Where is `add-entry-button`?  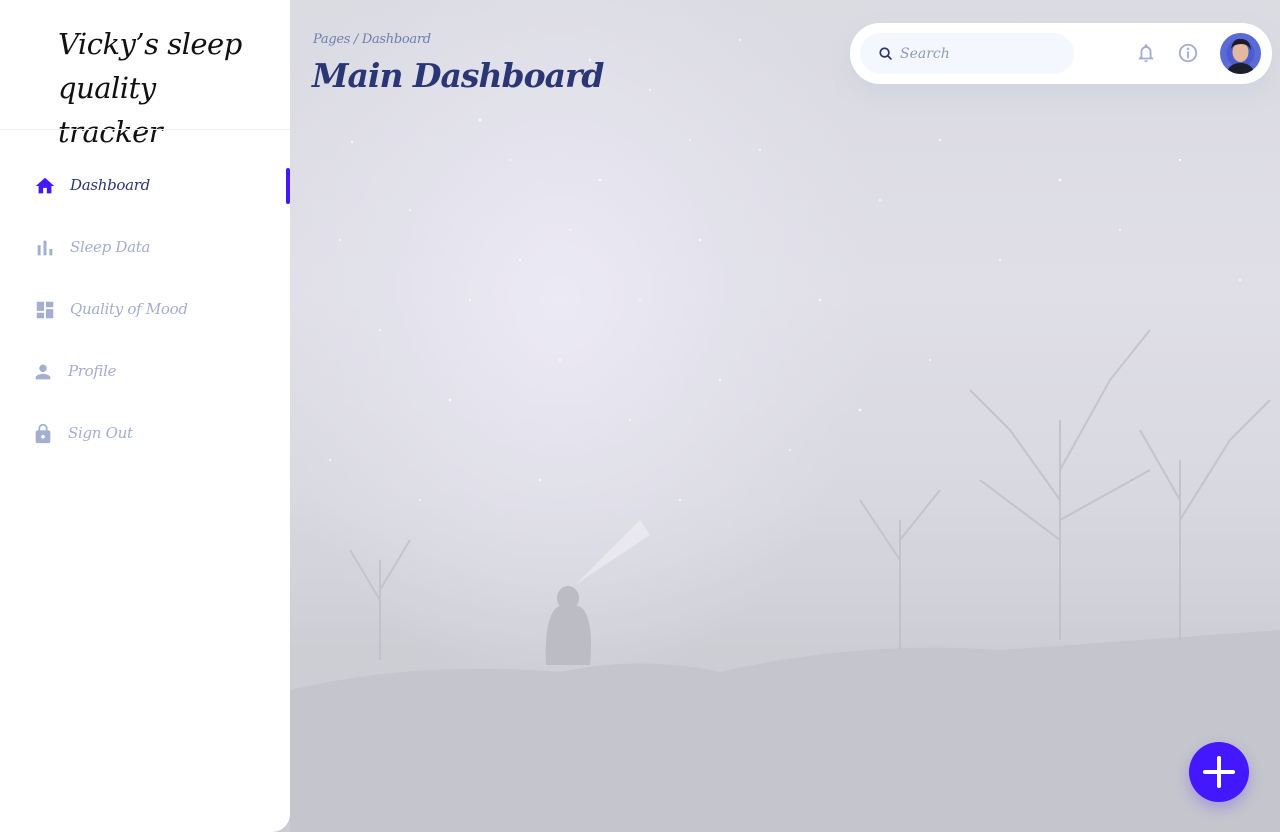 add-entry-button is located at coordinates (1219, 772).